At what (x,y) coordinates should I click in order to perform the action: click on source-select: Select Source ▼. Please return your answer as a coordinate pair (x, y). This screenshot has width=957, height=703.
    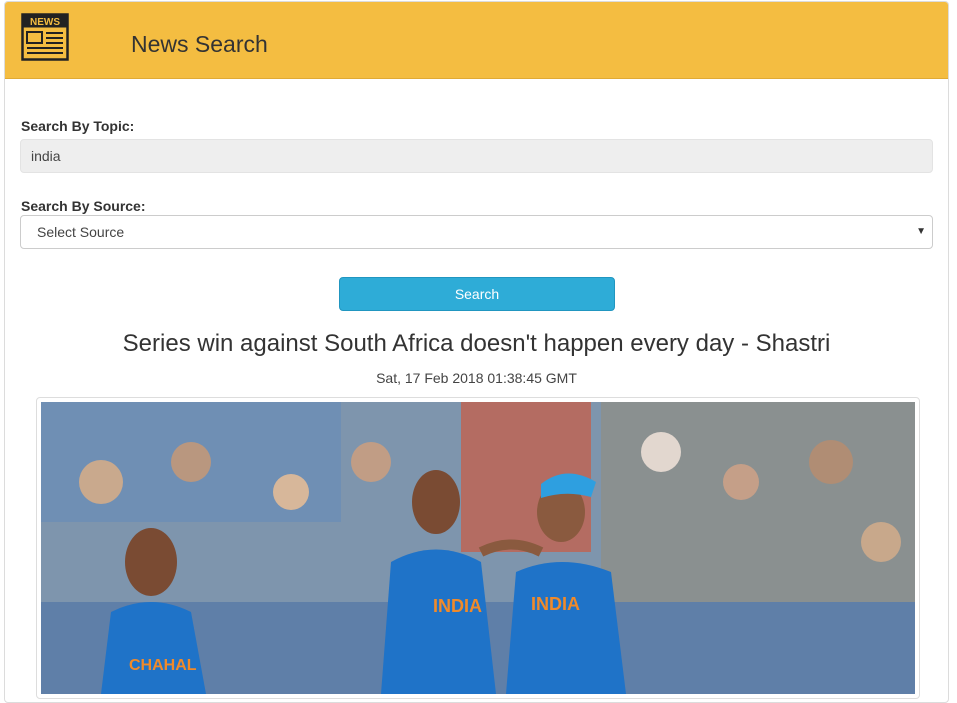
    Looking at the image, I should click on (476, 232).